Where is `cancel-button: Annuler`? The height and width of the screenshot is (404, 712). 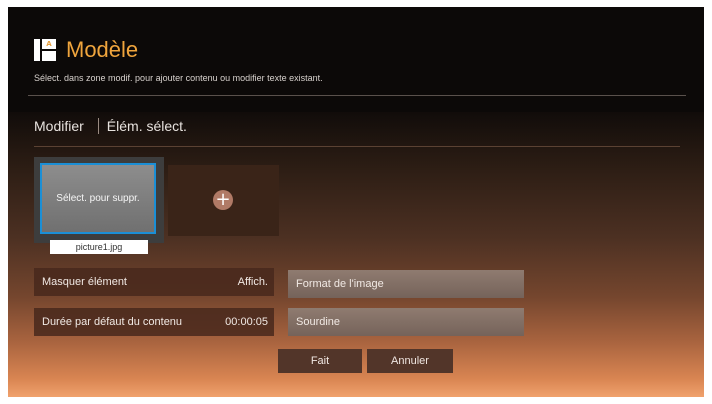
cancel-button: Annuler is located at coordinates (410, 361).